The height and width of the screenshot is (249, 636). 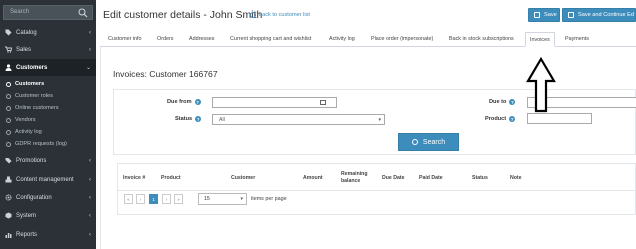 What do you see at coordinates (134, 178) in the screenshot?
I see `col-invoice-number: Invoice #` at bounding box center [134, 178].